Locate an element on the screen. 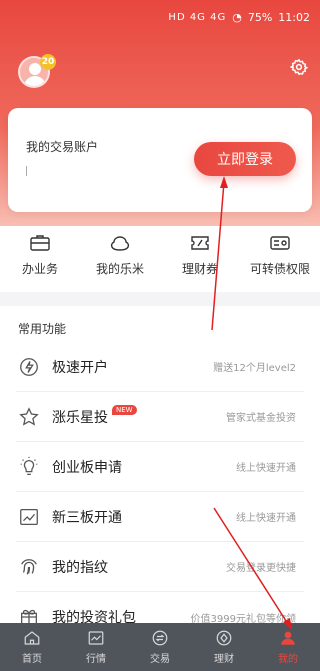  new-badge: NEW is located at coordinates (124, 409).